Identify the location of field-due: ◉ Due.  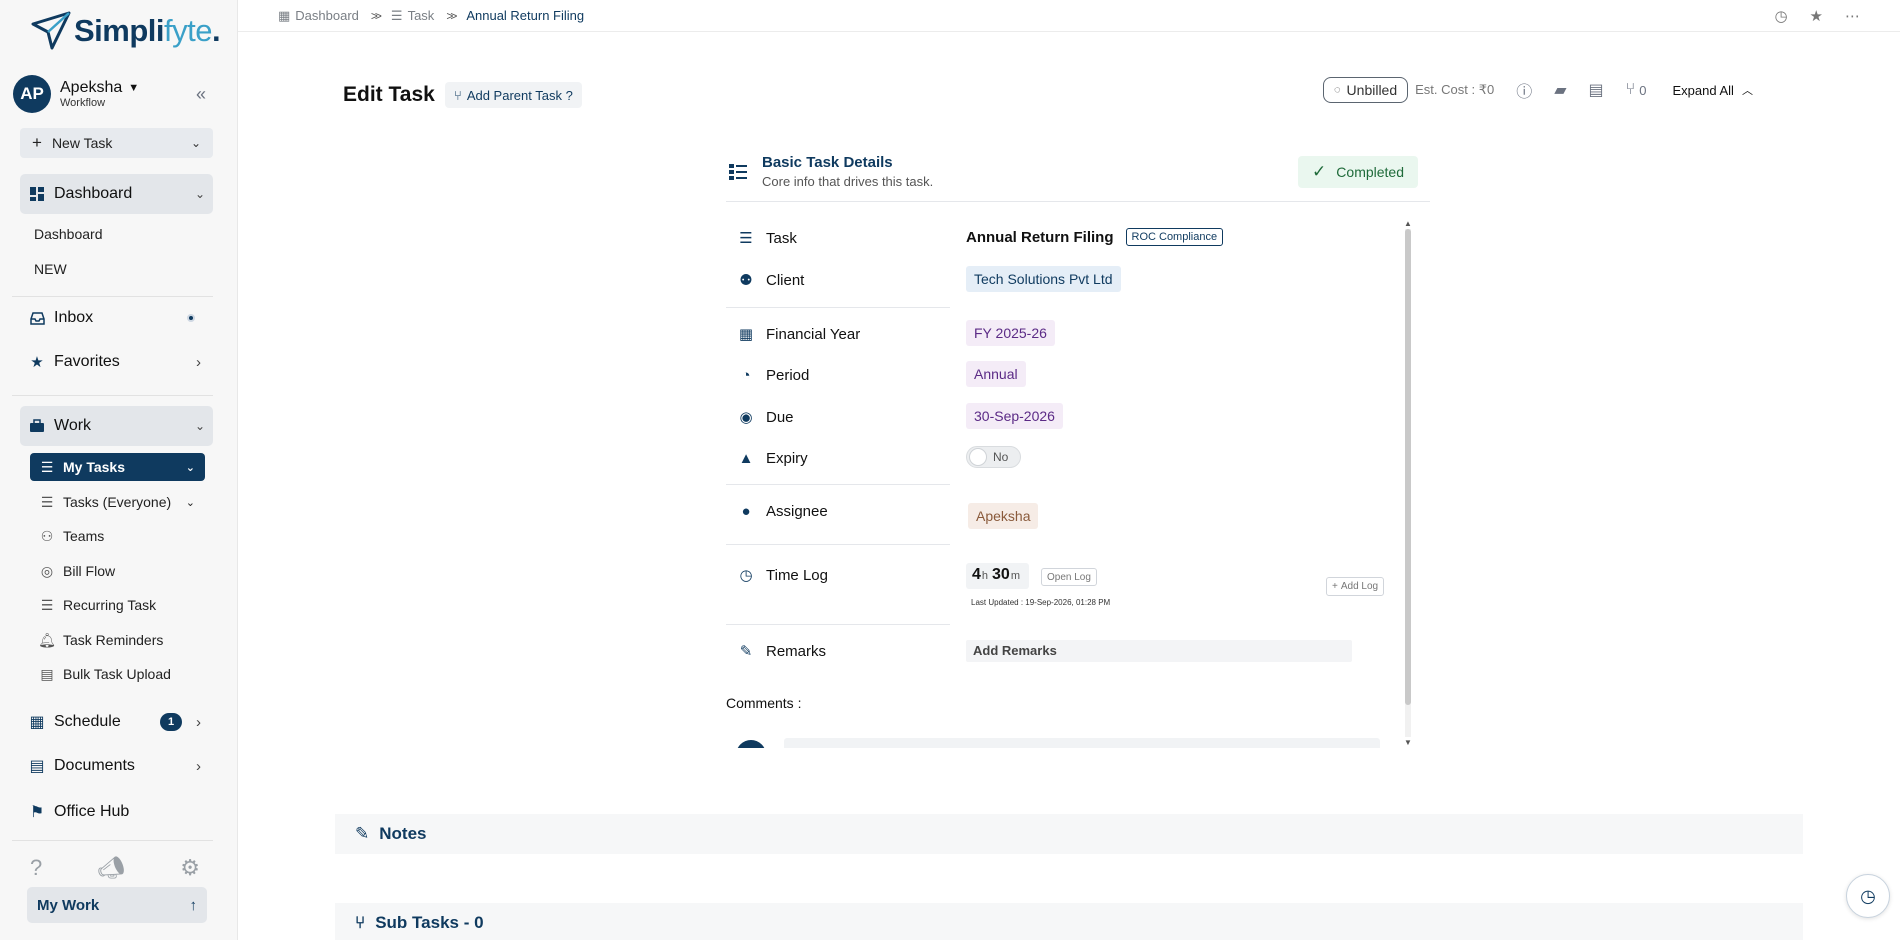
(764, 417).